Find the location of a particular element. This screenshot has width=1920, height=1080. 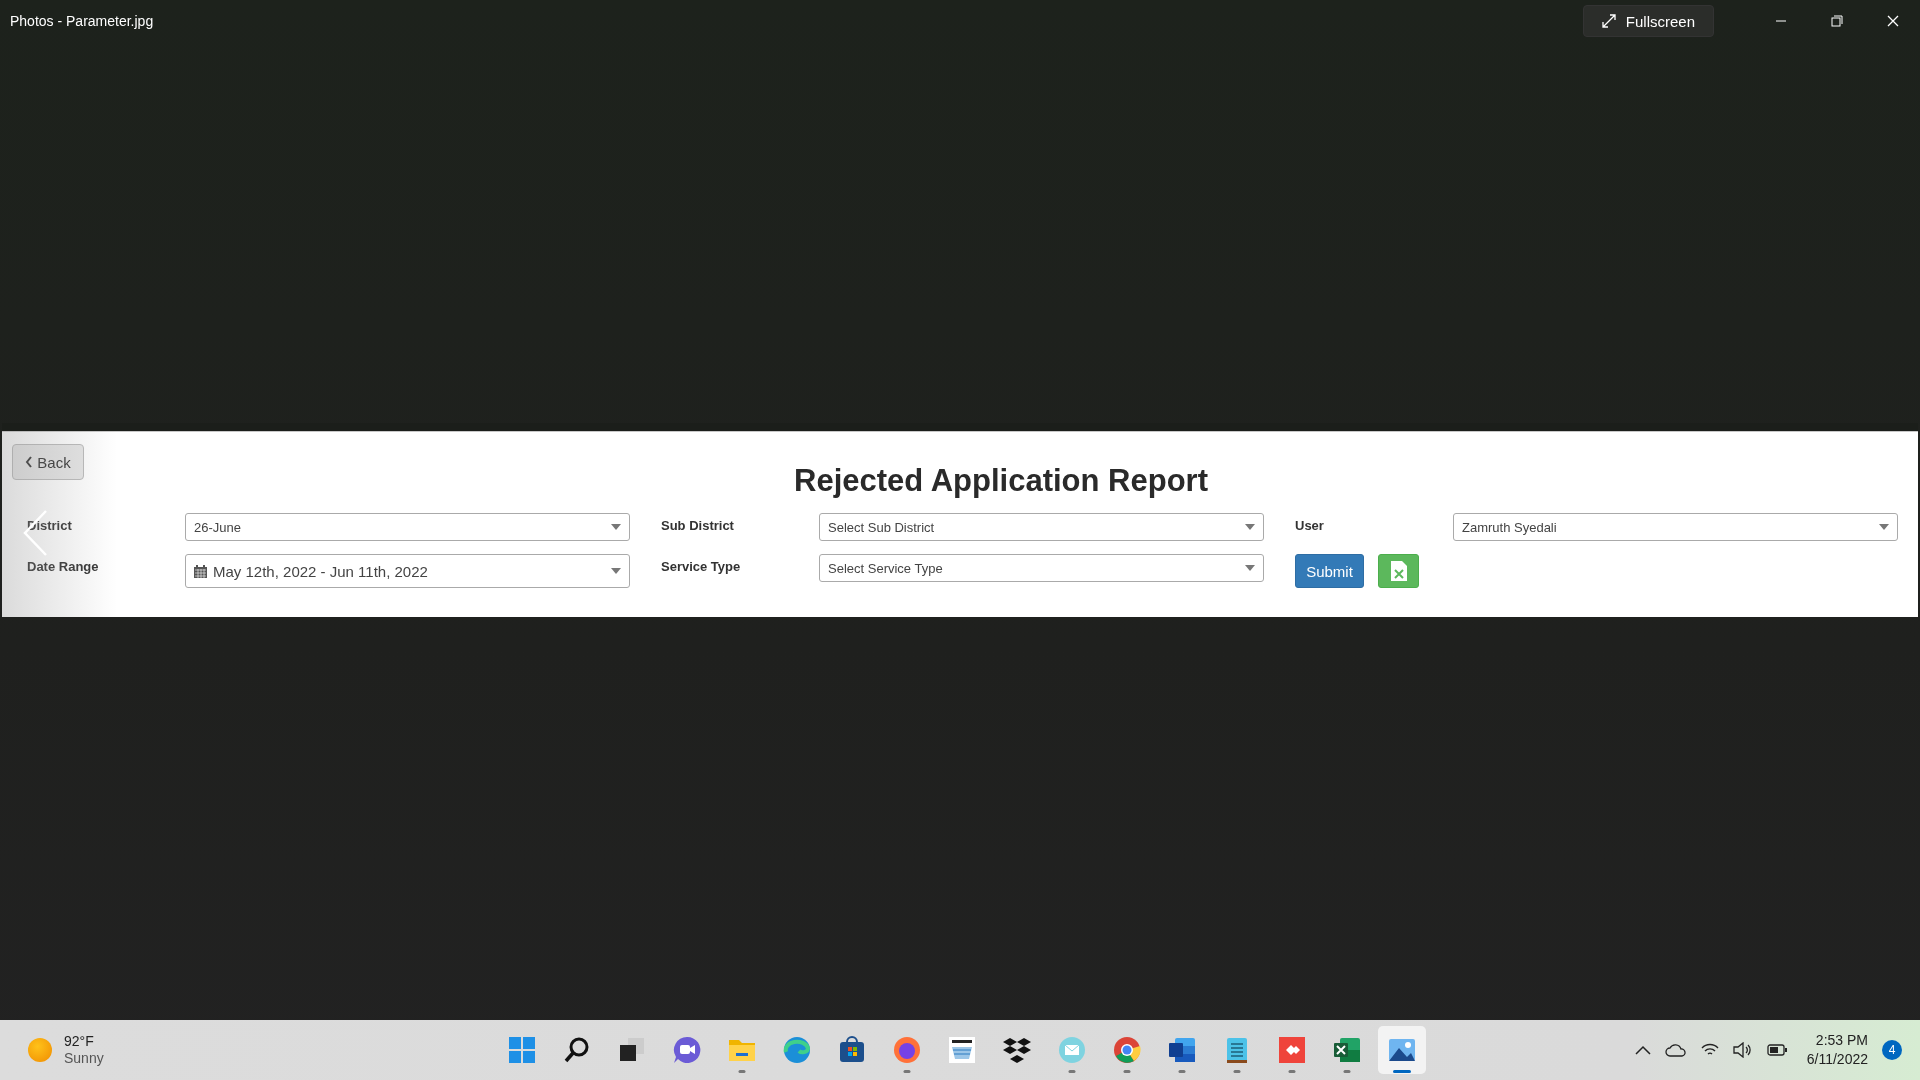

shopping-bag-icon is located at coordinates (852, 1050).